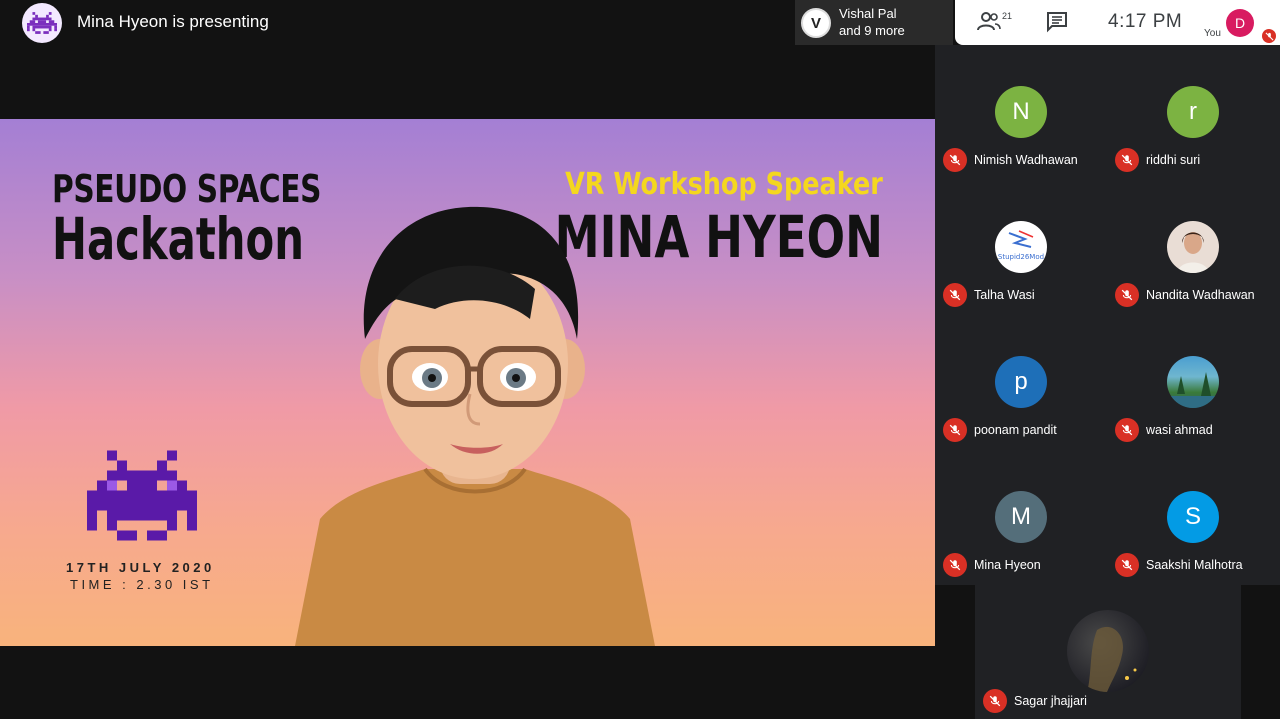 Image resolution: width=1280 pixels, height=719 pixels. Describe the element at coordinates (1021, 257) in the screenshot. I see `svg-text: Stupid26Mod` at that location.